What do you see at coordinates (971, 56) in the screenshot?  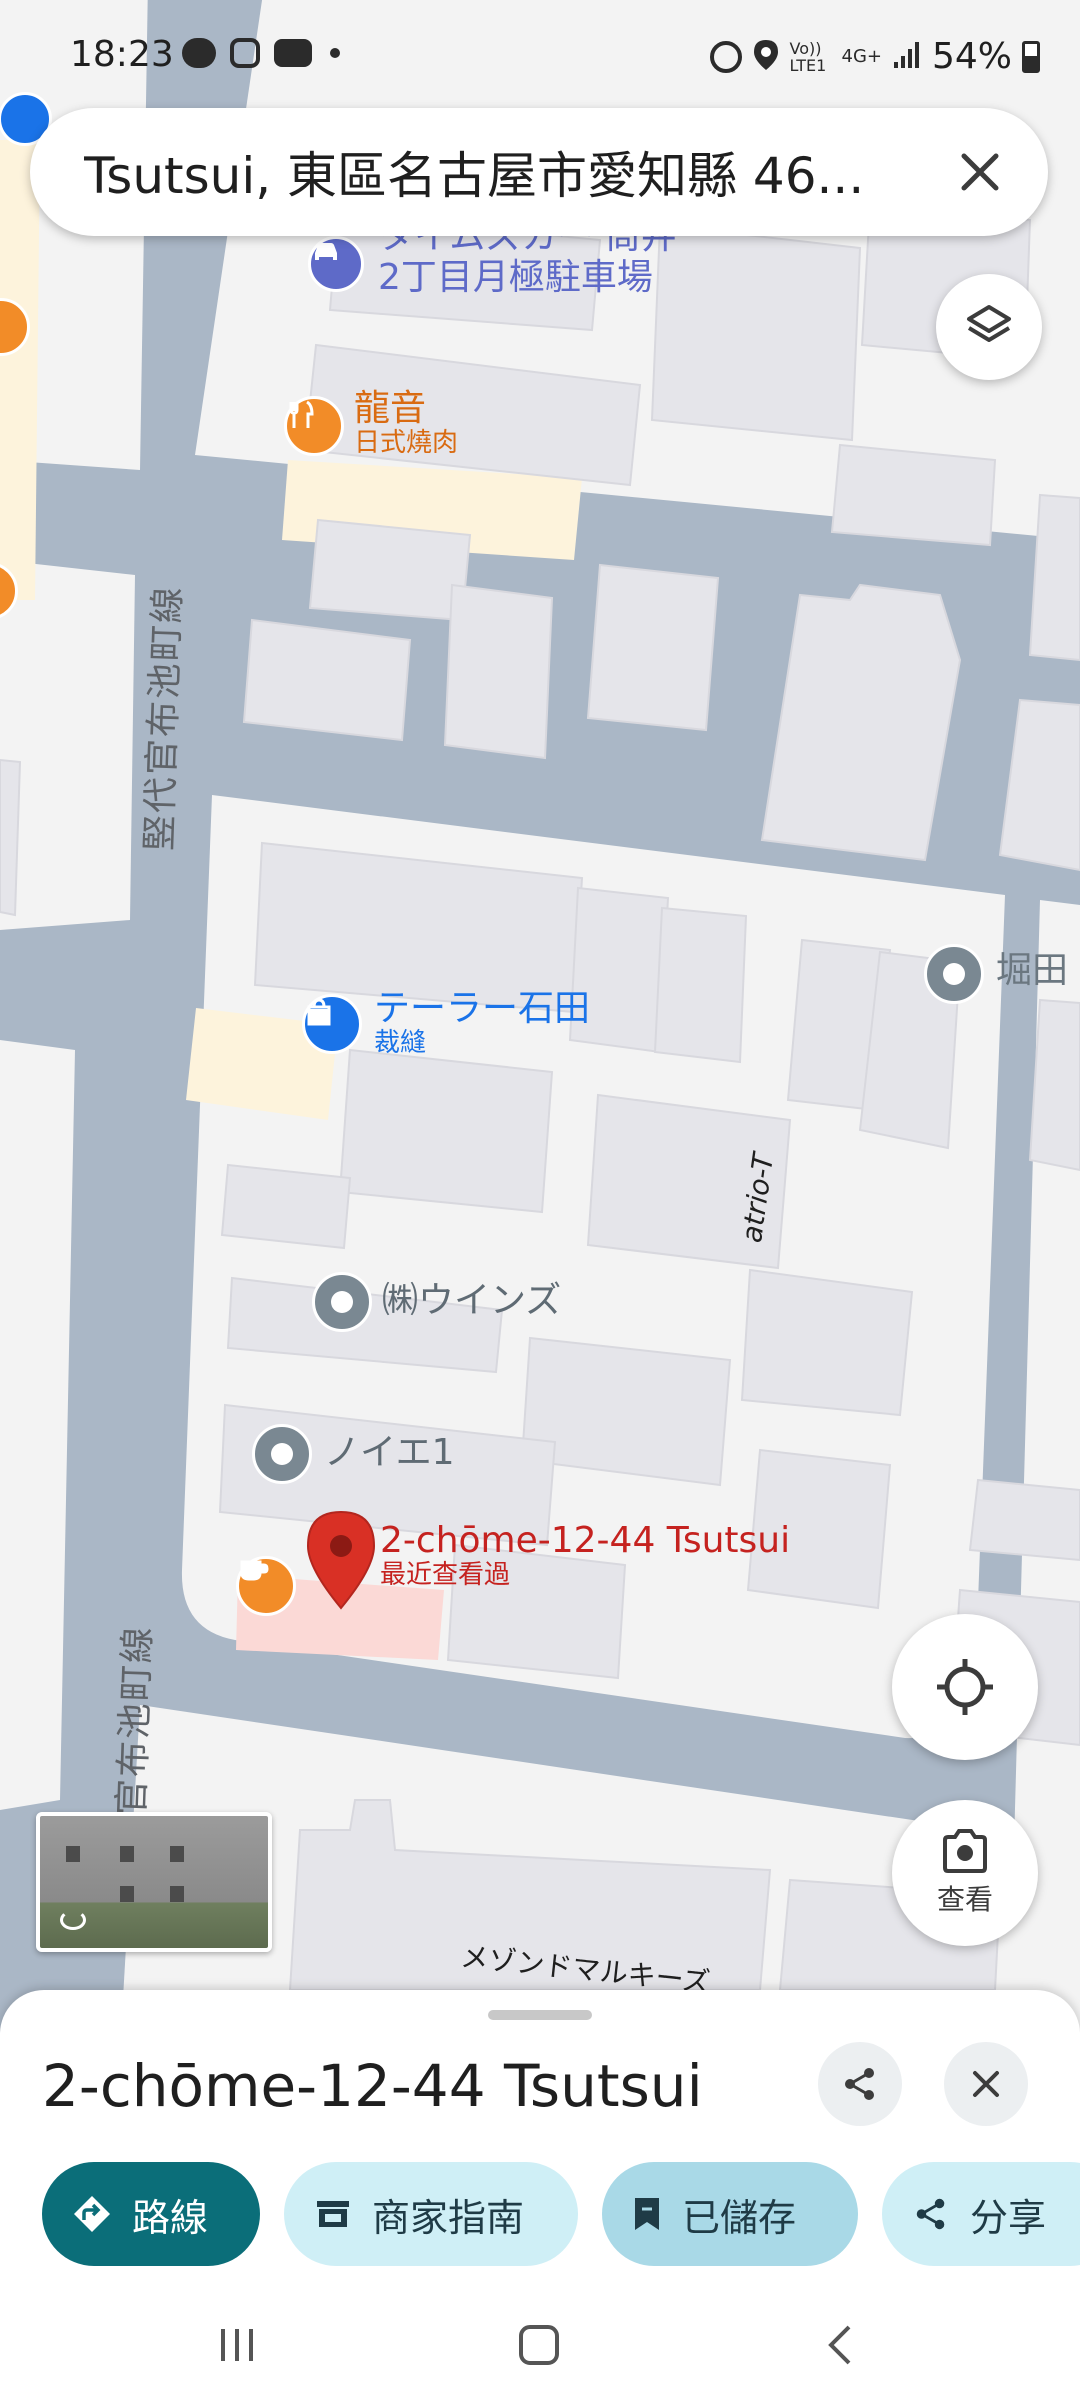 I see `battery-percent: 54%` at bounding box center [971, 56].